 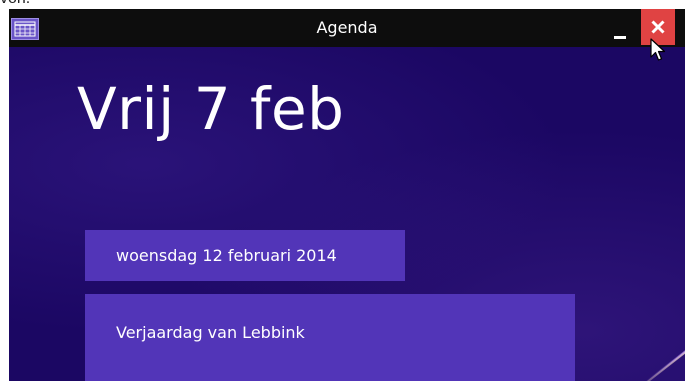 I want to click on window-title: Agenda, so click(x=347, y=27).